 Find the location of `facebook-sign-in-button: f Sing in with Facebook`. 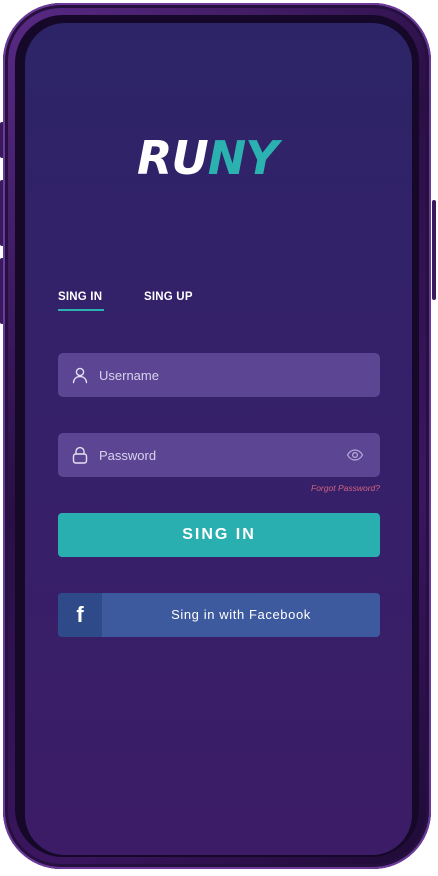

facebook-sign-in-button: f Sing in with Facebook is located at coordinates (219, 615).